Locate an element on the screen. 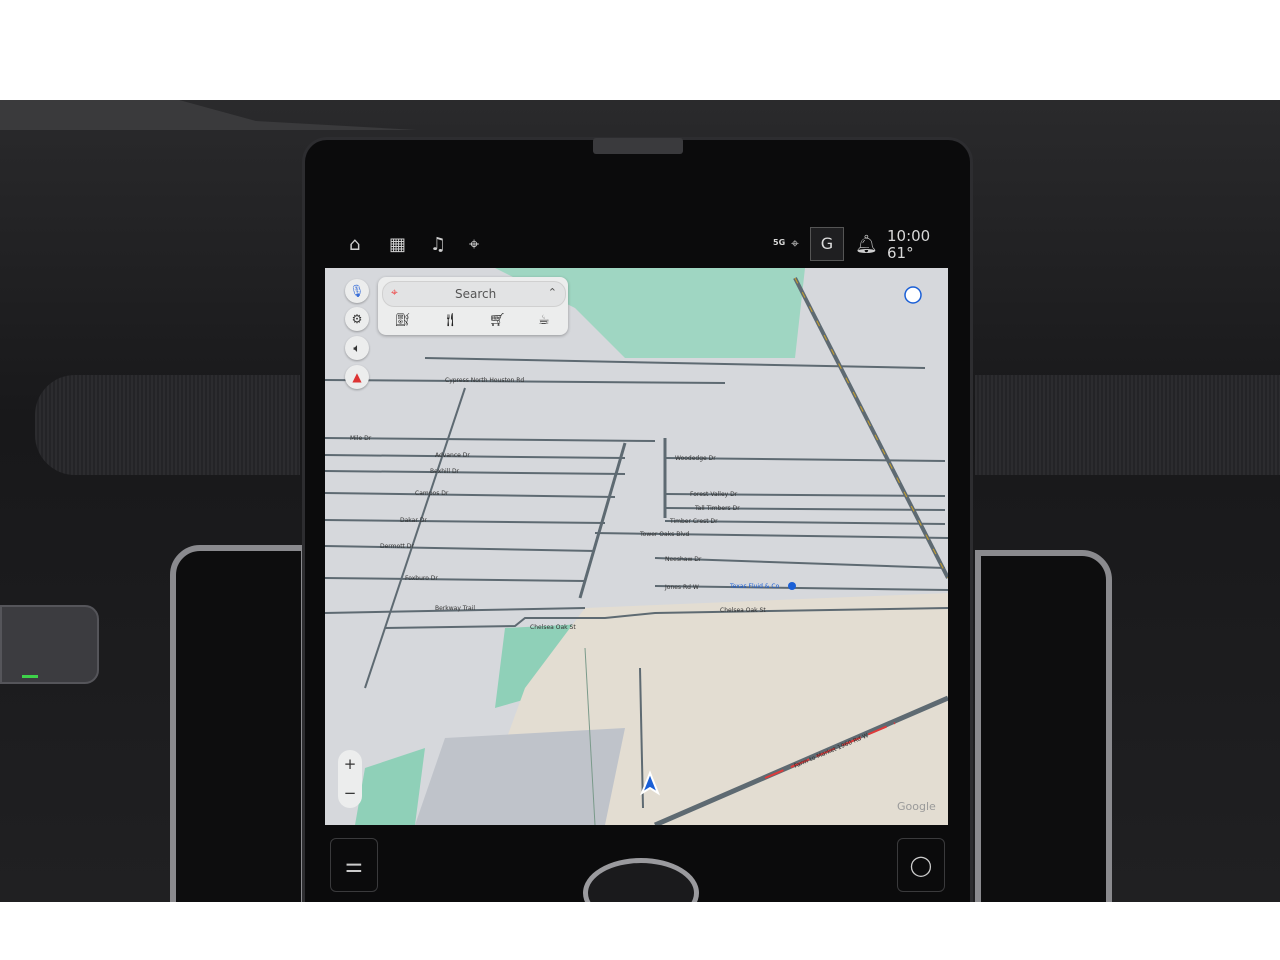 The height and width of the screenshot is (960, 1280). settings-icon: ⚙ is located at coordinates (357, 319).